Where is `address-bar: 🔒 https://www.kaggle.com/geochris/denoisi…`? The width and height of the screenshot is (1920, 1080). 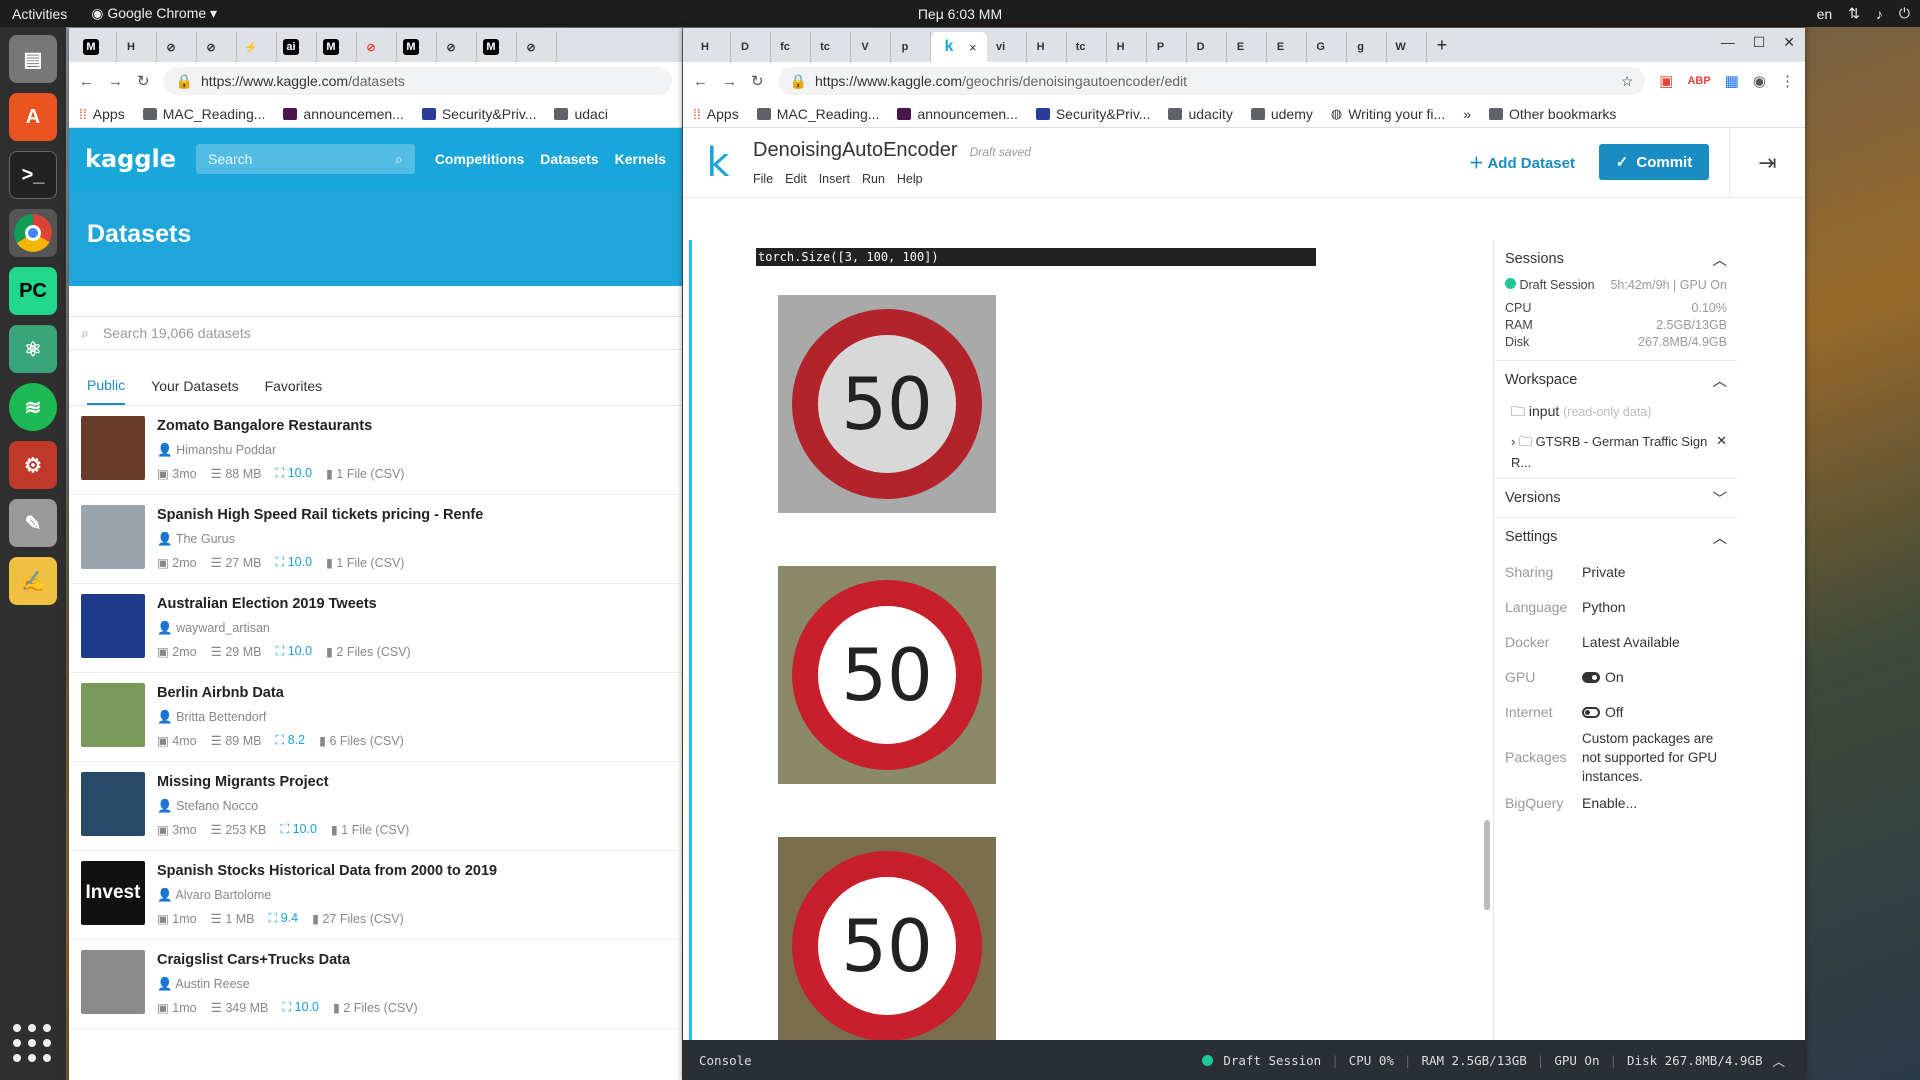 address-bar: 🔒 https://www.kaggle.com/geochris/denoisi… is located at coordinates (1211, 81).